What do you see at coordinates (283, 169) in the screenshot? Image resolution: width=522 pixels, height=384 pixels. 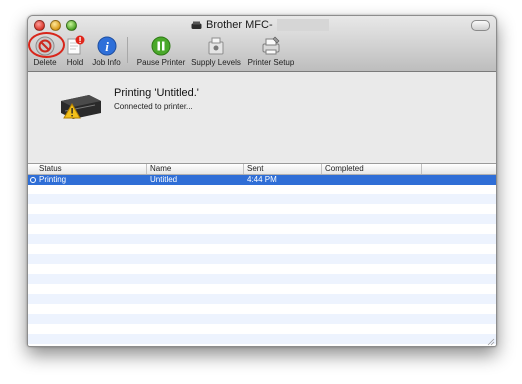 I see `column-header-sent: Sent` at bounding box center [283, 169].